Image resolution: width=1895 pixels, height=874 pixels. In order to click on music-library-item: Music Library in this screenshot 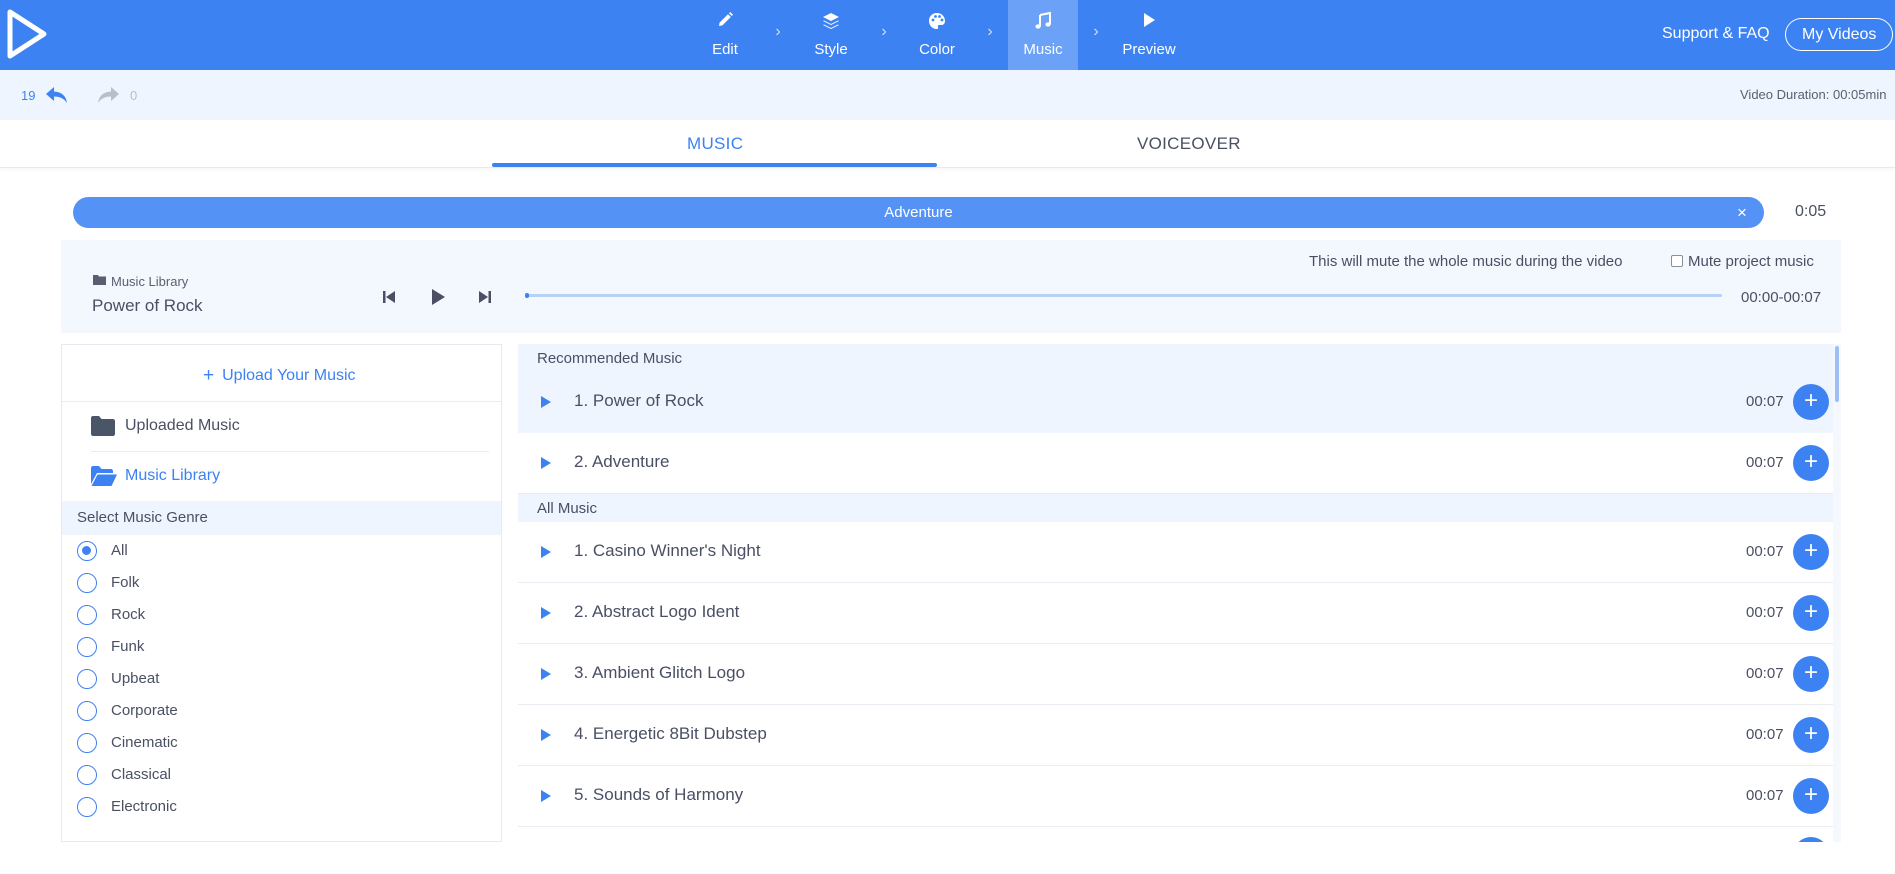, I will do `click(172, 476)`.